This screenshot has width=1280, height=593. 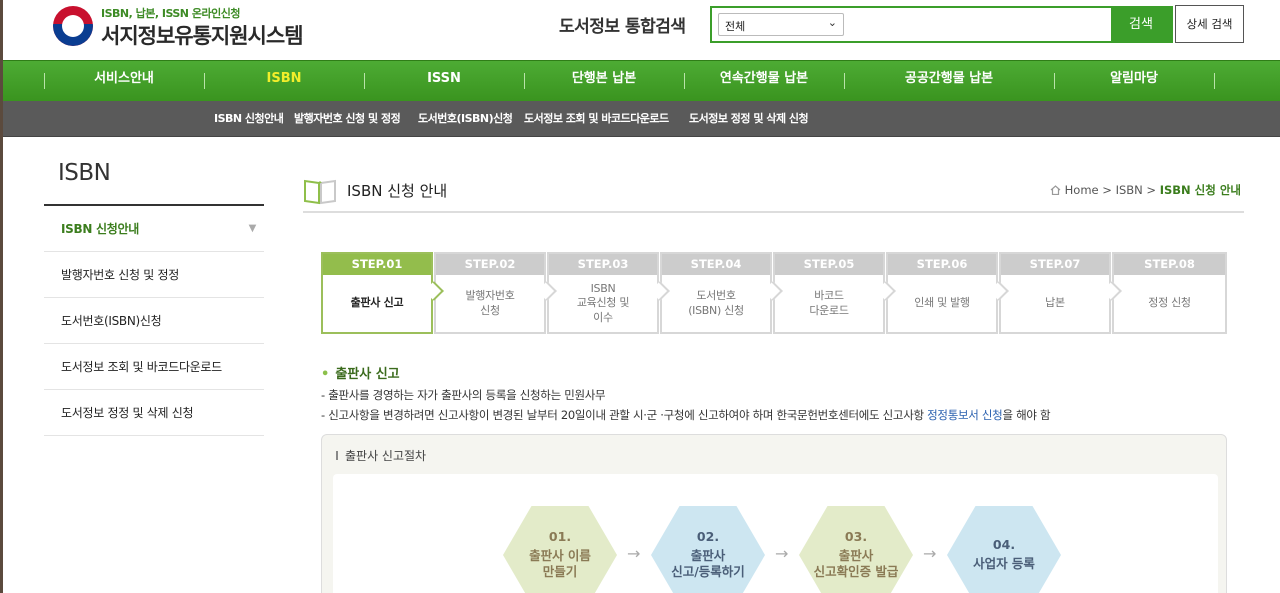 What do you see at coordinates (781, 24) in the screenshot?
I see `search-category-select: 전체 ⌄` at bounding box center [781, 24].